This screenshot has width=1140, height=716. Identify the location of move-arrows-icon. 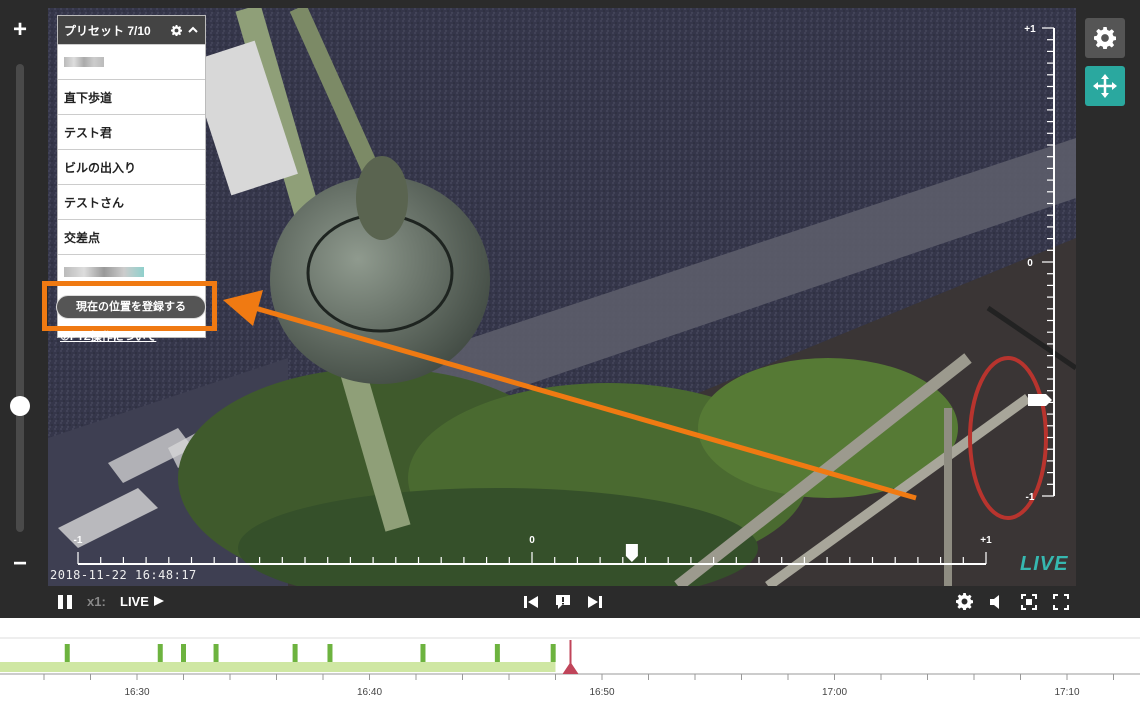
(1105, 86).